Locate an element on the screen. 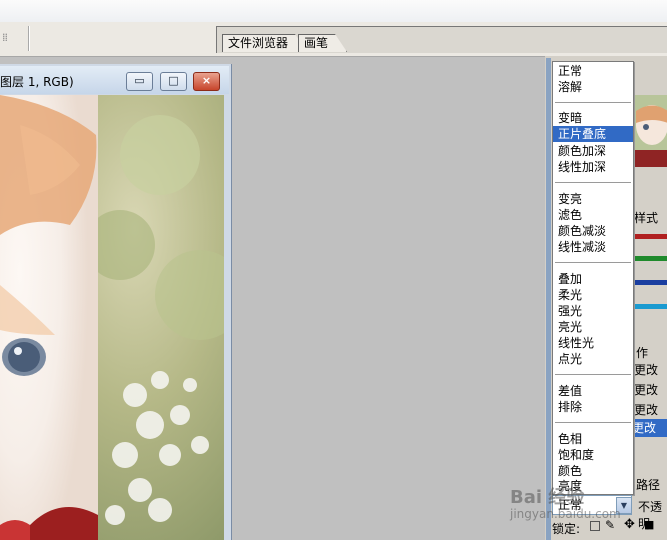 The height and width of the screenshot is (540, 667). blend-mode-option: 排除 is located at coordinates (593, 407).